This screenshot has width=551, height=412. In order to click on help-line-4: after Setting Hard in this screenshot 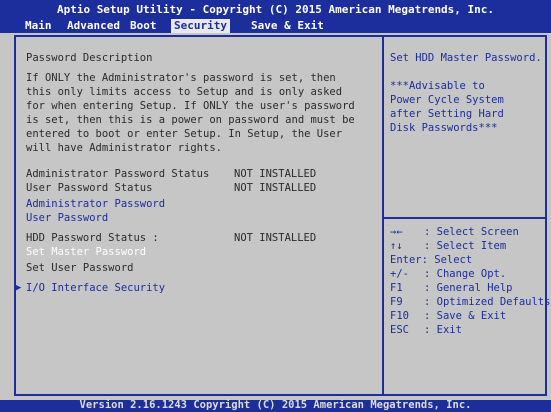, I will do `click(447, 114)`.